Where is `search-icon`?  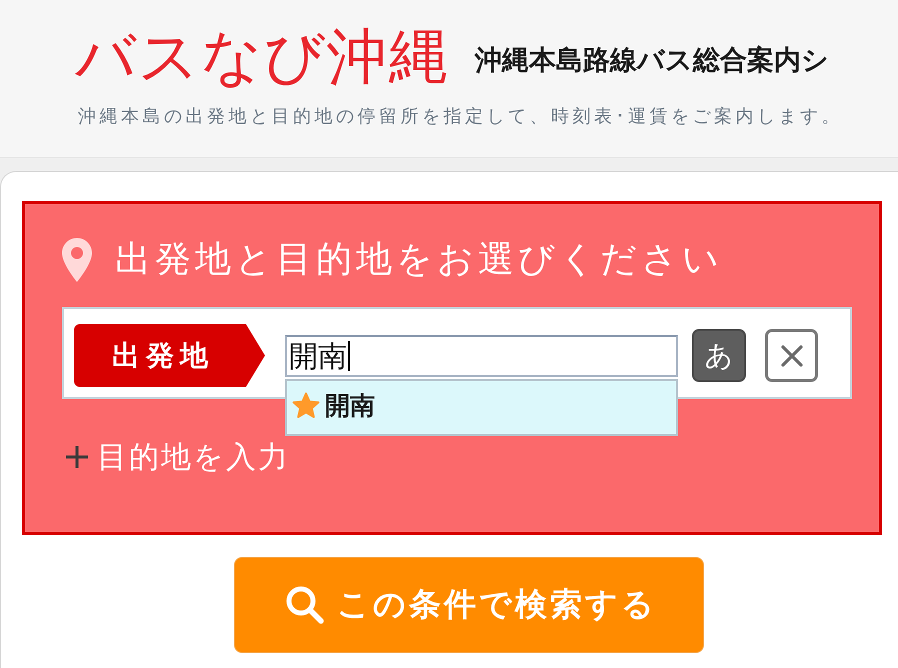
search-icon is located at coordinates (305, 605).